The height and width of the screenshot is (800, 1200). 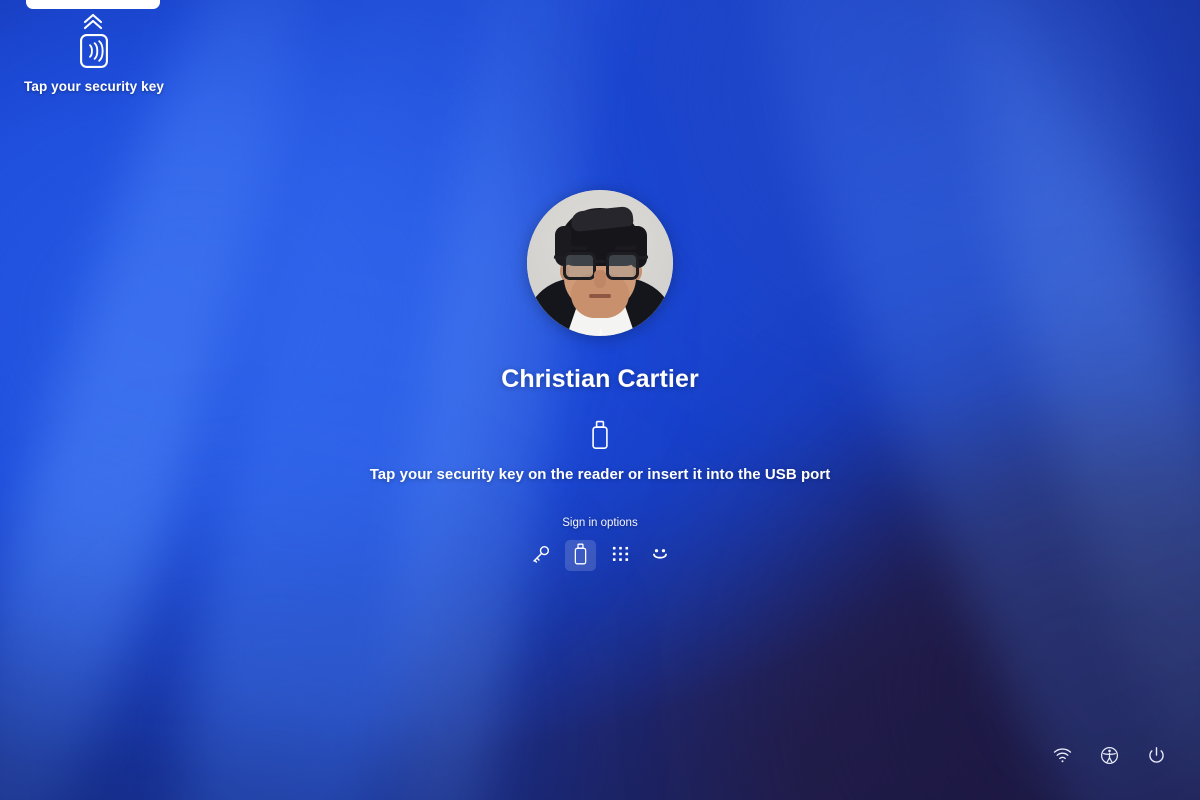 I want to click on power-button, so click(x=1156, y=757).